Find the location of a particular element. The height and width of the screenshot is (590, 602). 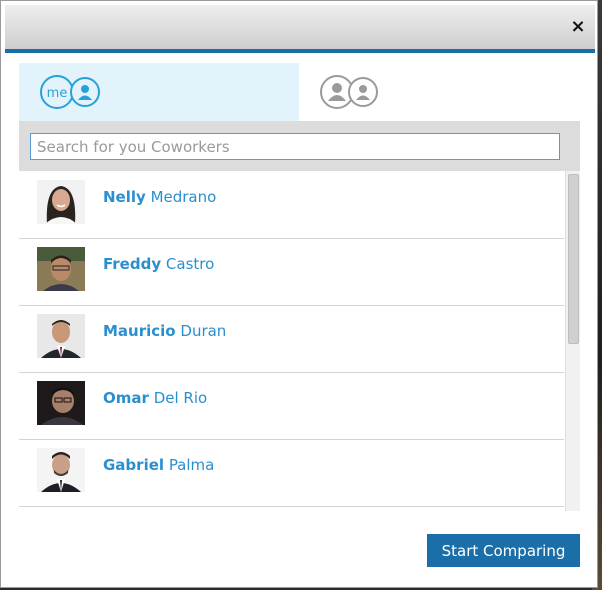

tab-me-label: me is located at coordinates (57, 93).